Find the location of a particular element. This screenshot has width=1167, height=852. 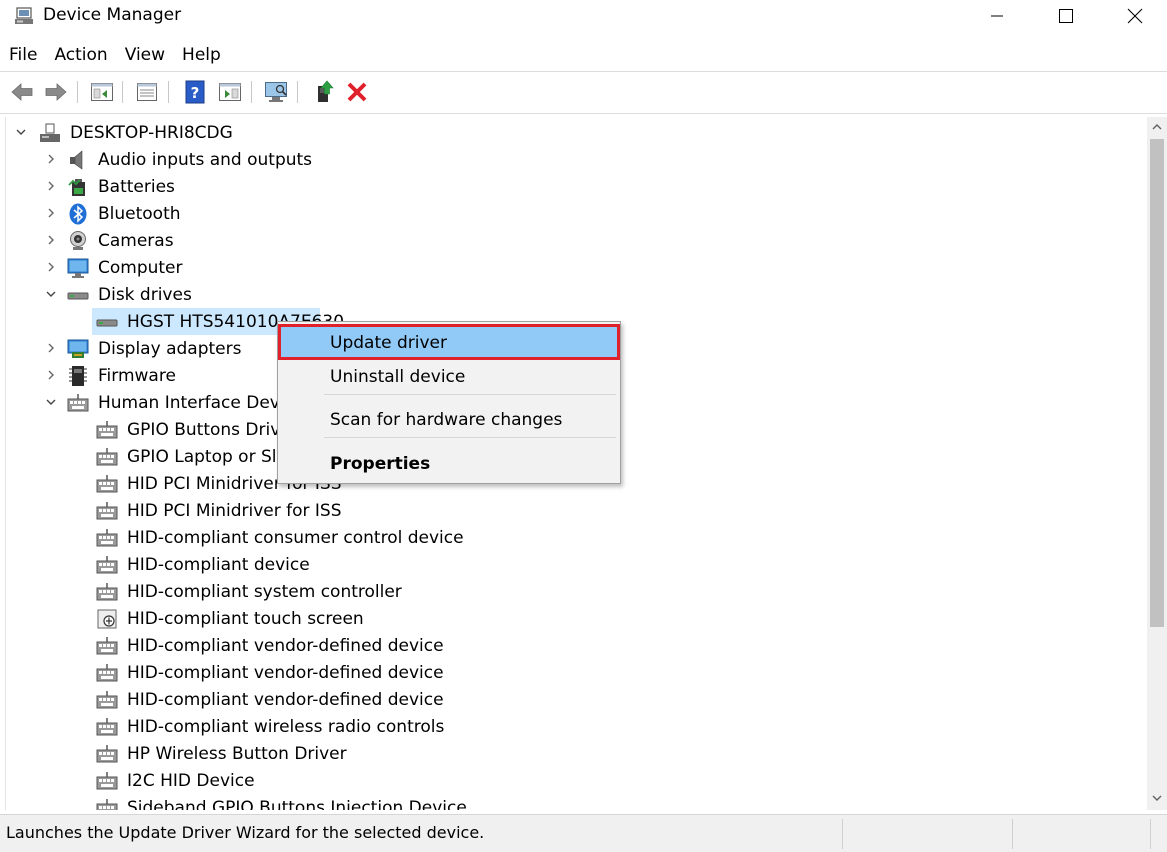

bluetooth-icon is located at coordinates (78, 214).